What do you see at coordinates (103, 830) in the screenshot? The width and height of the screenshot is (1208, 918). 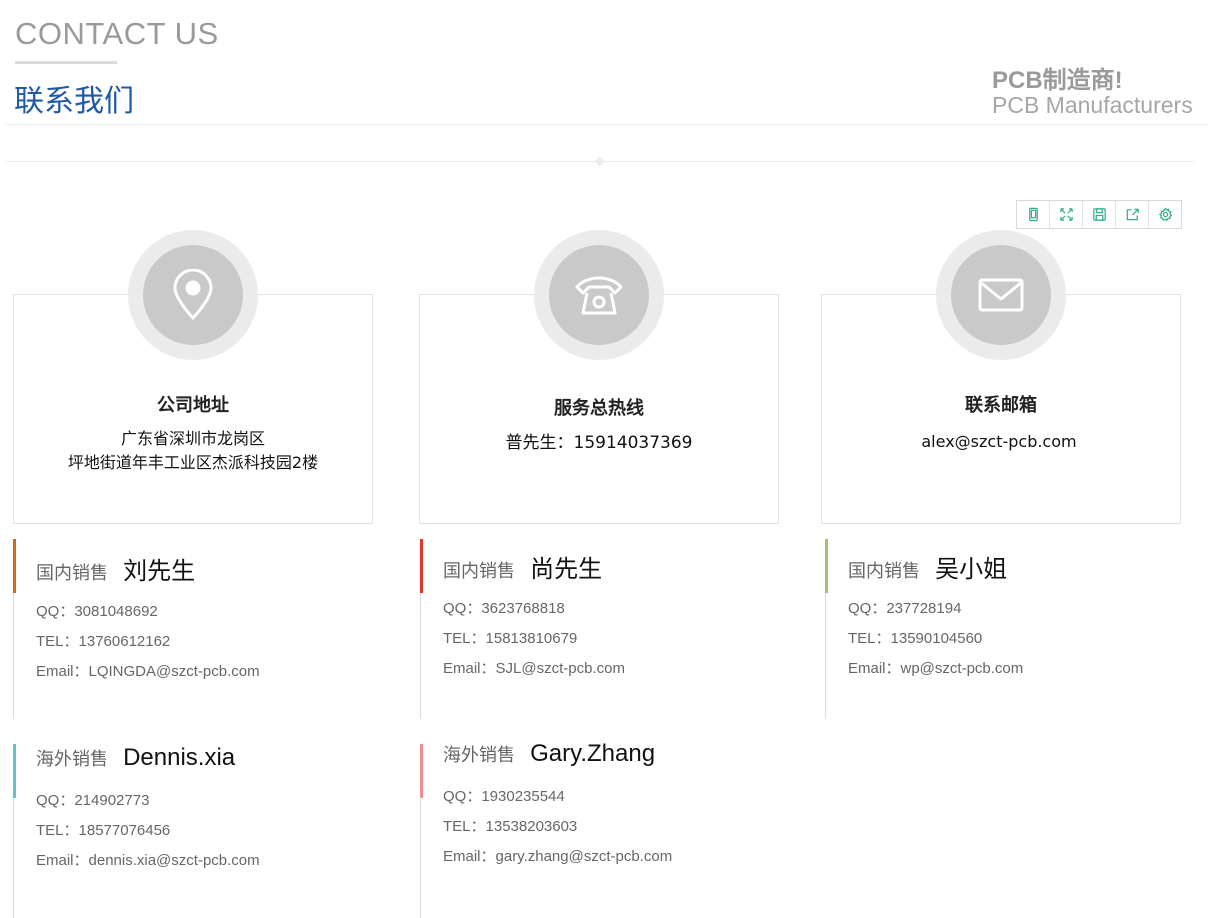 I see `sales-tel: TEL：18577076456` at bounding box center [103, 830].